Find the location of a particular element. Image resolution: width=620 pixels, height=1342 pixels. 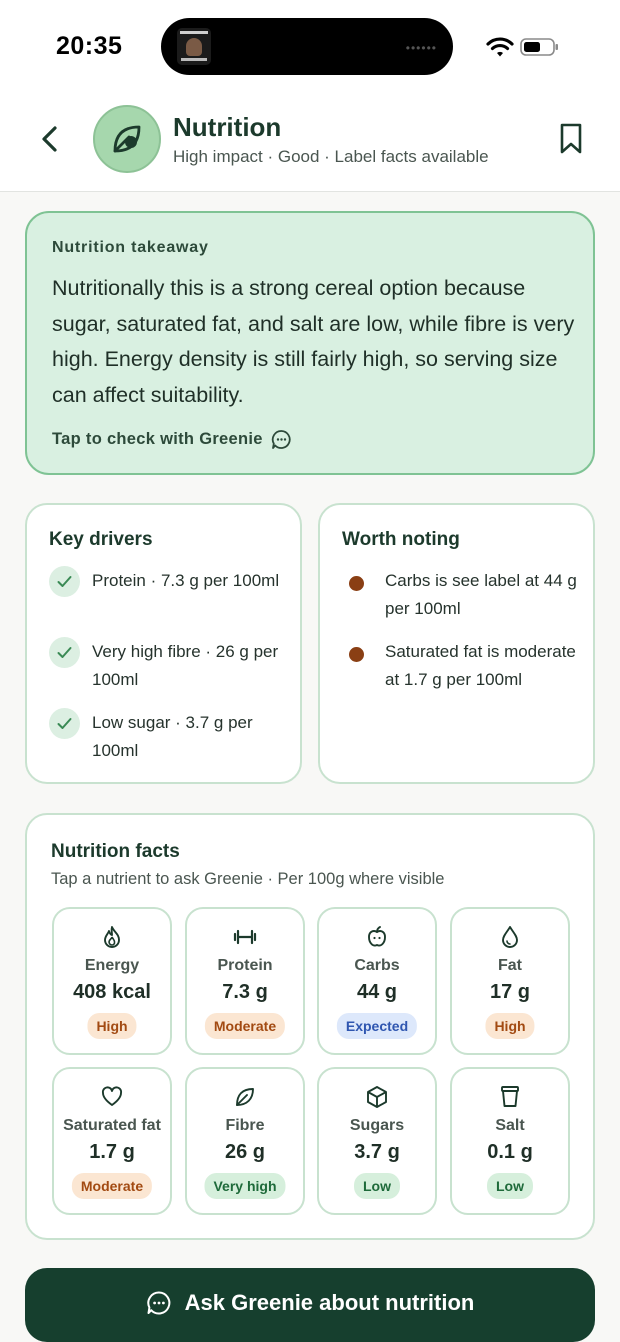

nutrient-tile-salt: Salt 0.1 g Low is located at coordinates (510, 1141).